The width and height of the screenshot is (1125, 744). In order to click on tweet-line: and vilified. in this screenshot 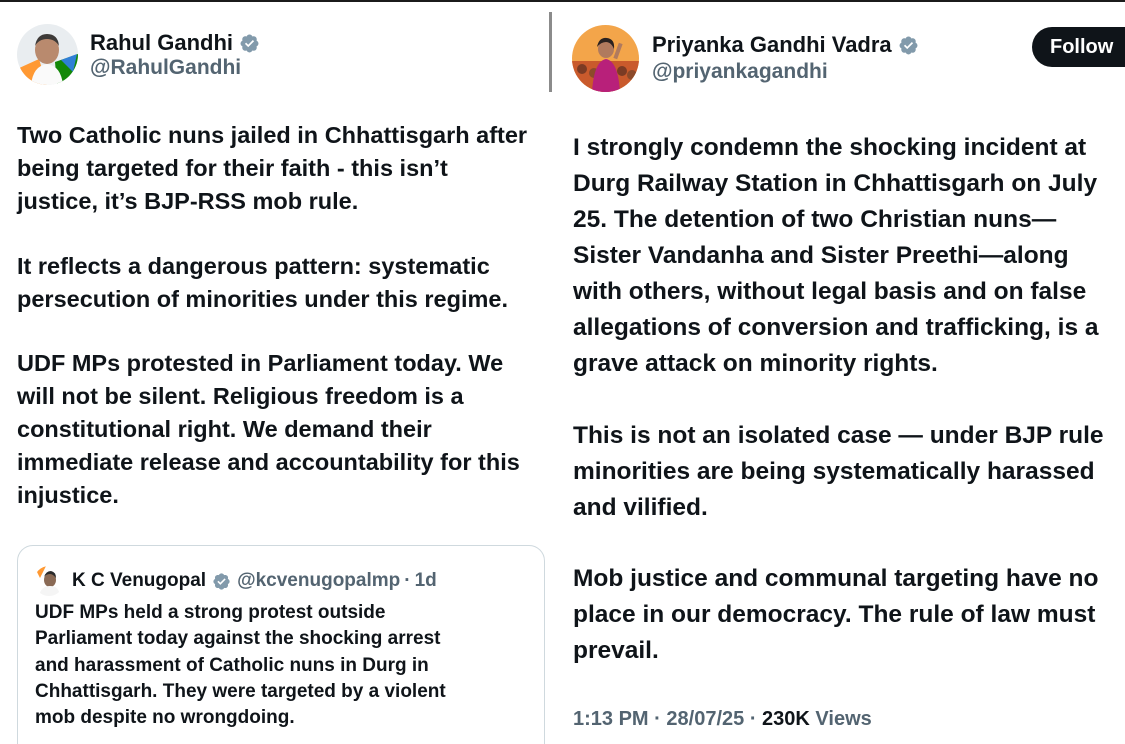, I will do `click(640, 507)`.